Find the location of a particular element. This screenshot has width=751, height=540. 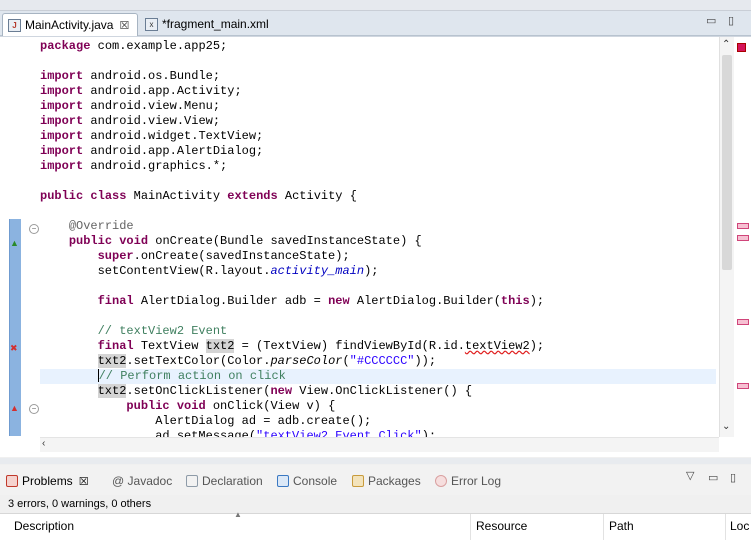

code-token: // Perform action on click is located at coordinates (192, 376).